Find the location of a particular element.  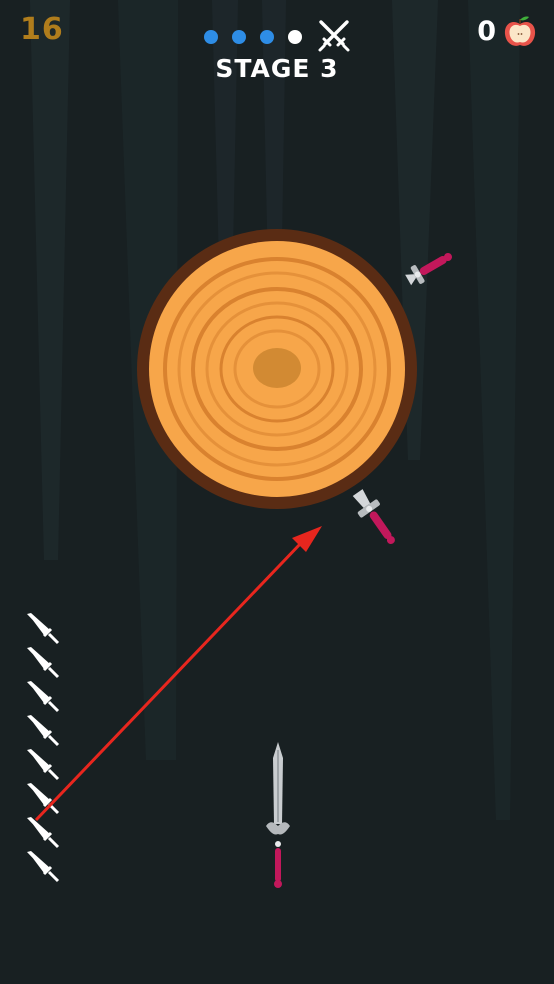

ready-sword is located at coordinates (278, 816).